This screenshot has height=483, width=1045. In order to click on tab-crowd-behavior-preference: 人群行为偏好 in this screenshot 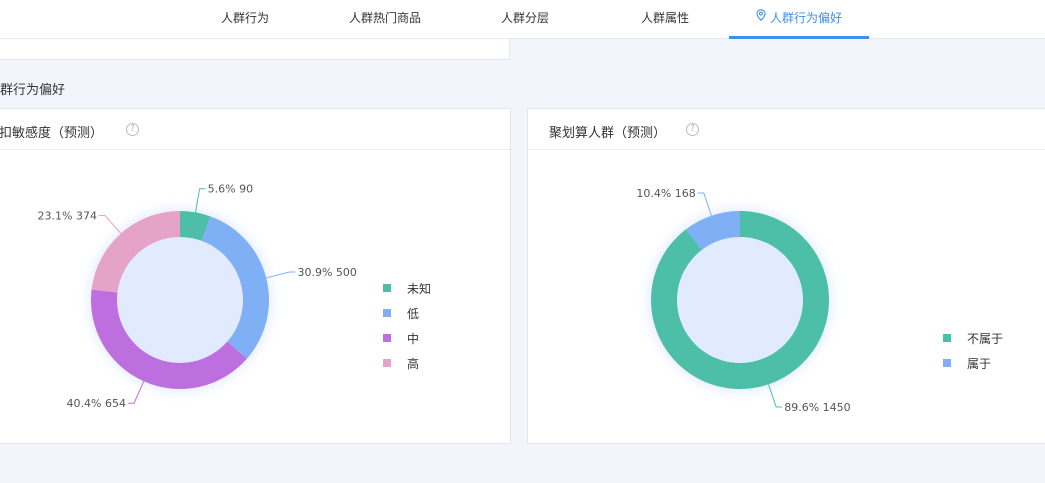, I will do `click(799, 19)`.